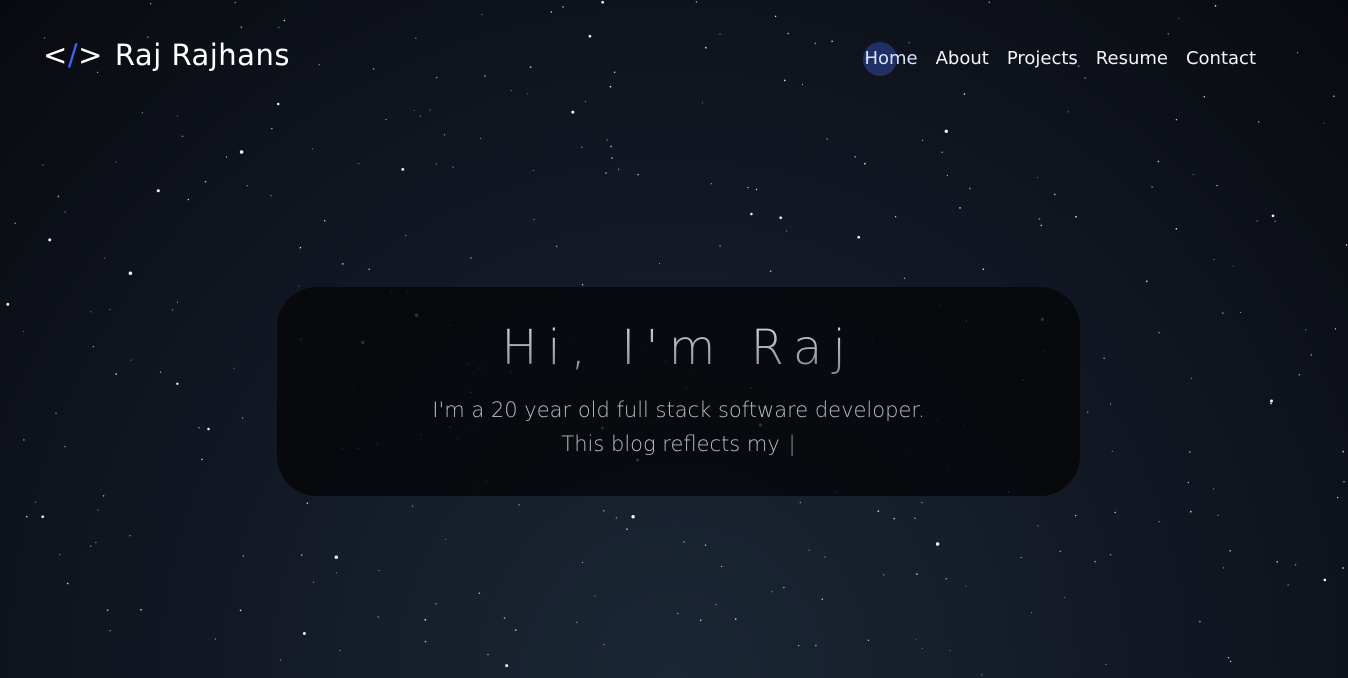 This screenshot has height=678, width=1348. What do you see at coordinates (670, 444) in the screenshot?
I see `hero-subtitle-line2: This blog reflects my` at bounding box center [670, 444].